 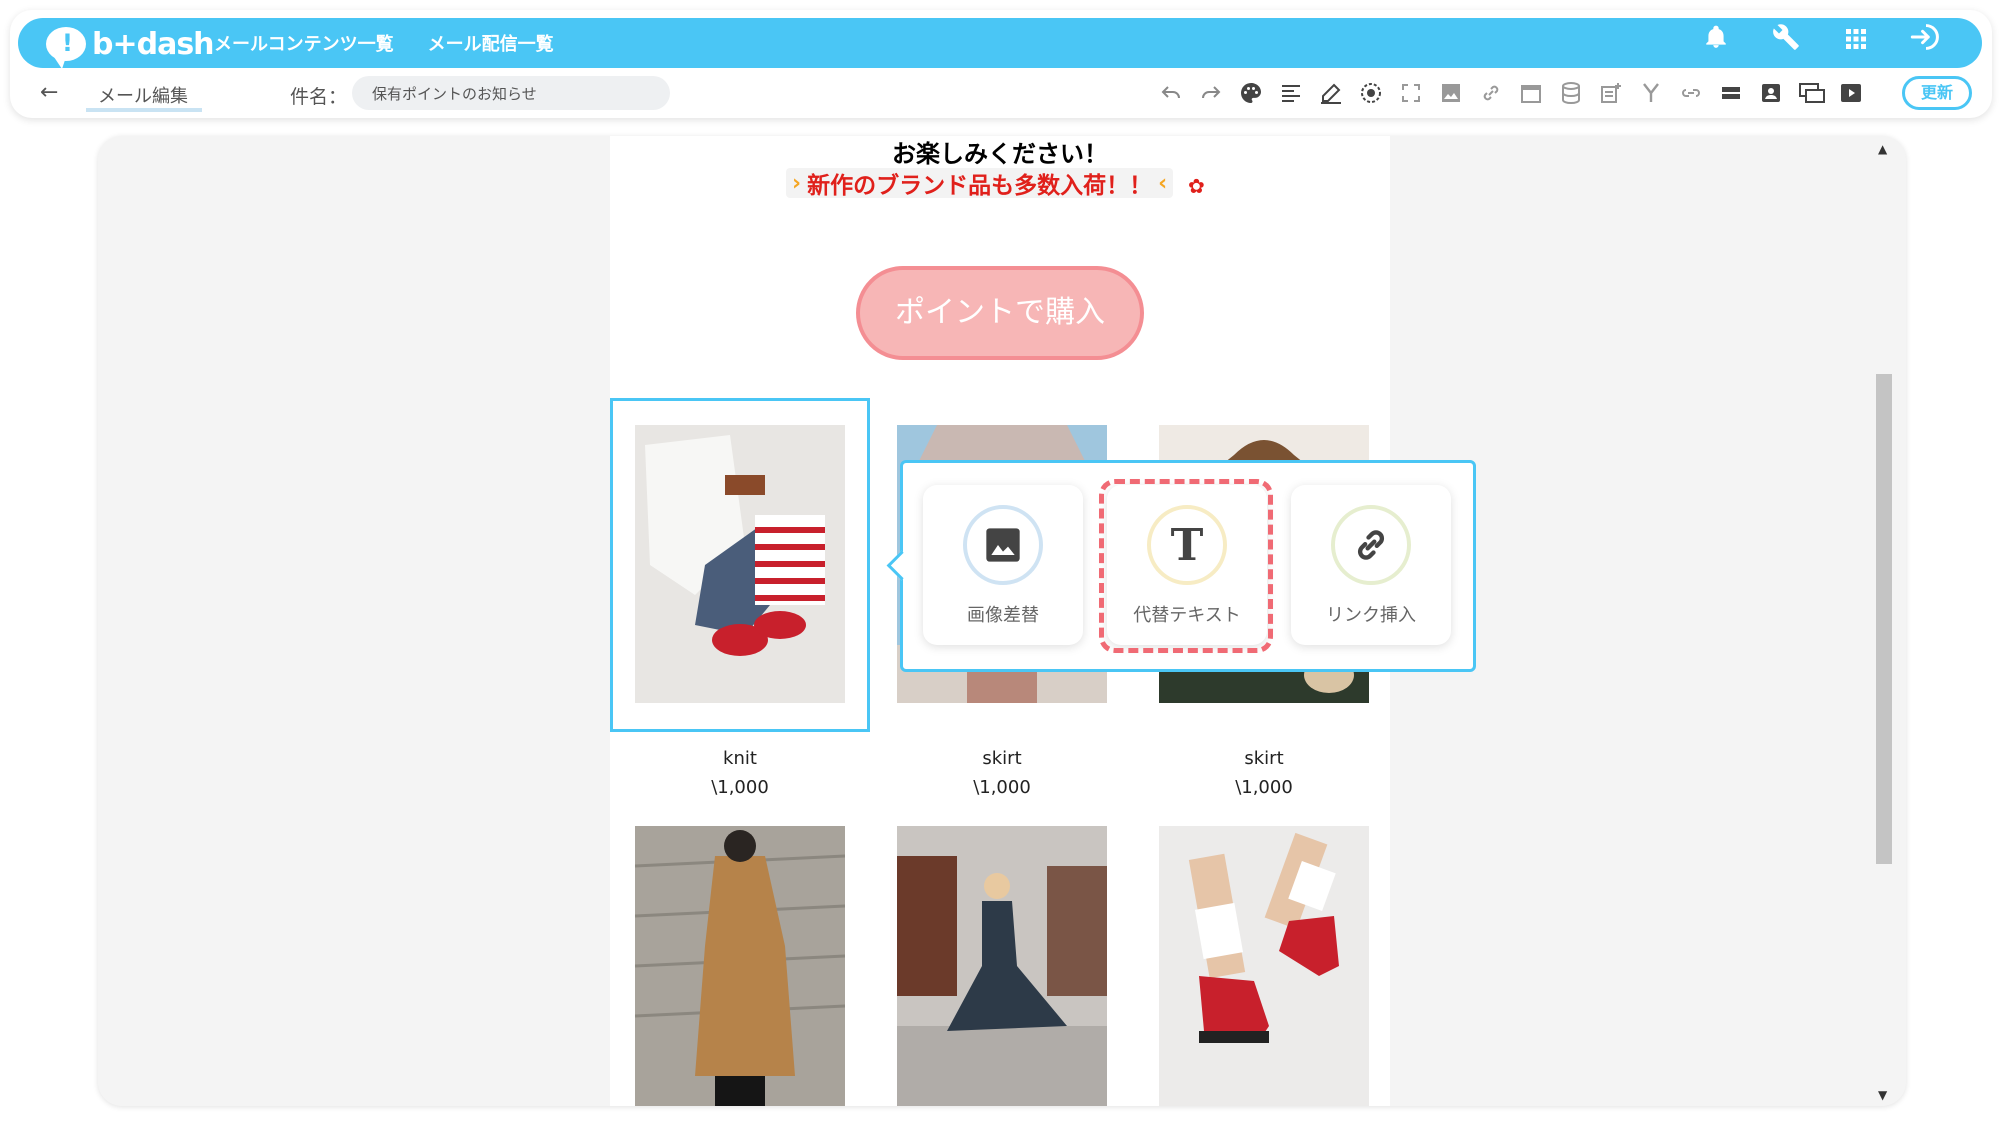 I want to click on insert-link-button: リンク挿入, so click(x=1371, y=565).